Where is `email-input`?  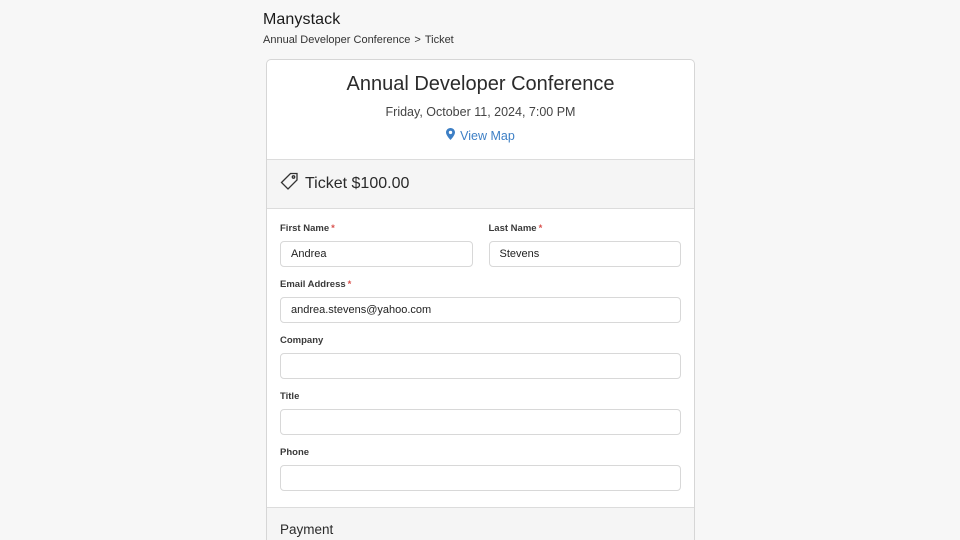 email-input is located at coordinates (480, 310).